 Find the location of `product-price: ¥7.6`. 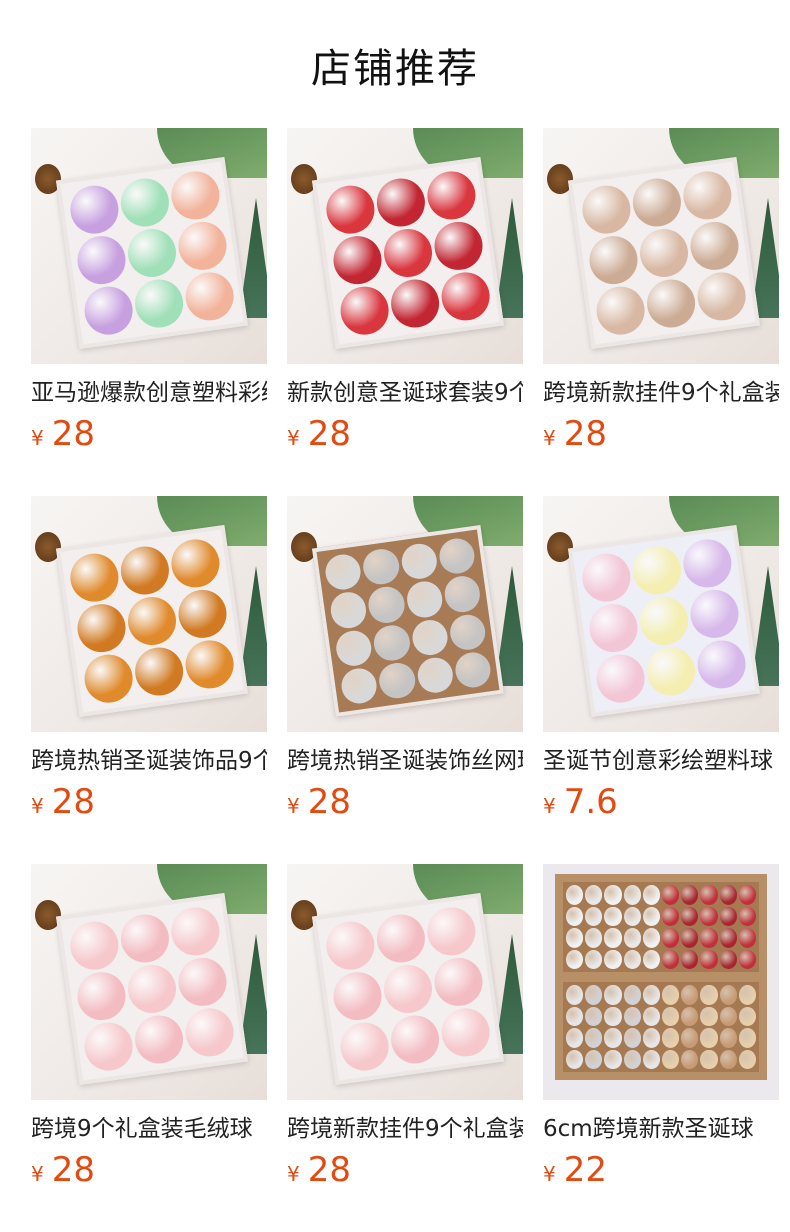

product-price: ¥7.6 is located at coordinates (661, 805).